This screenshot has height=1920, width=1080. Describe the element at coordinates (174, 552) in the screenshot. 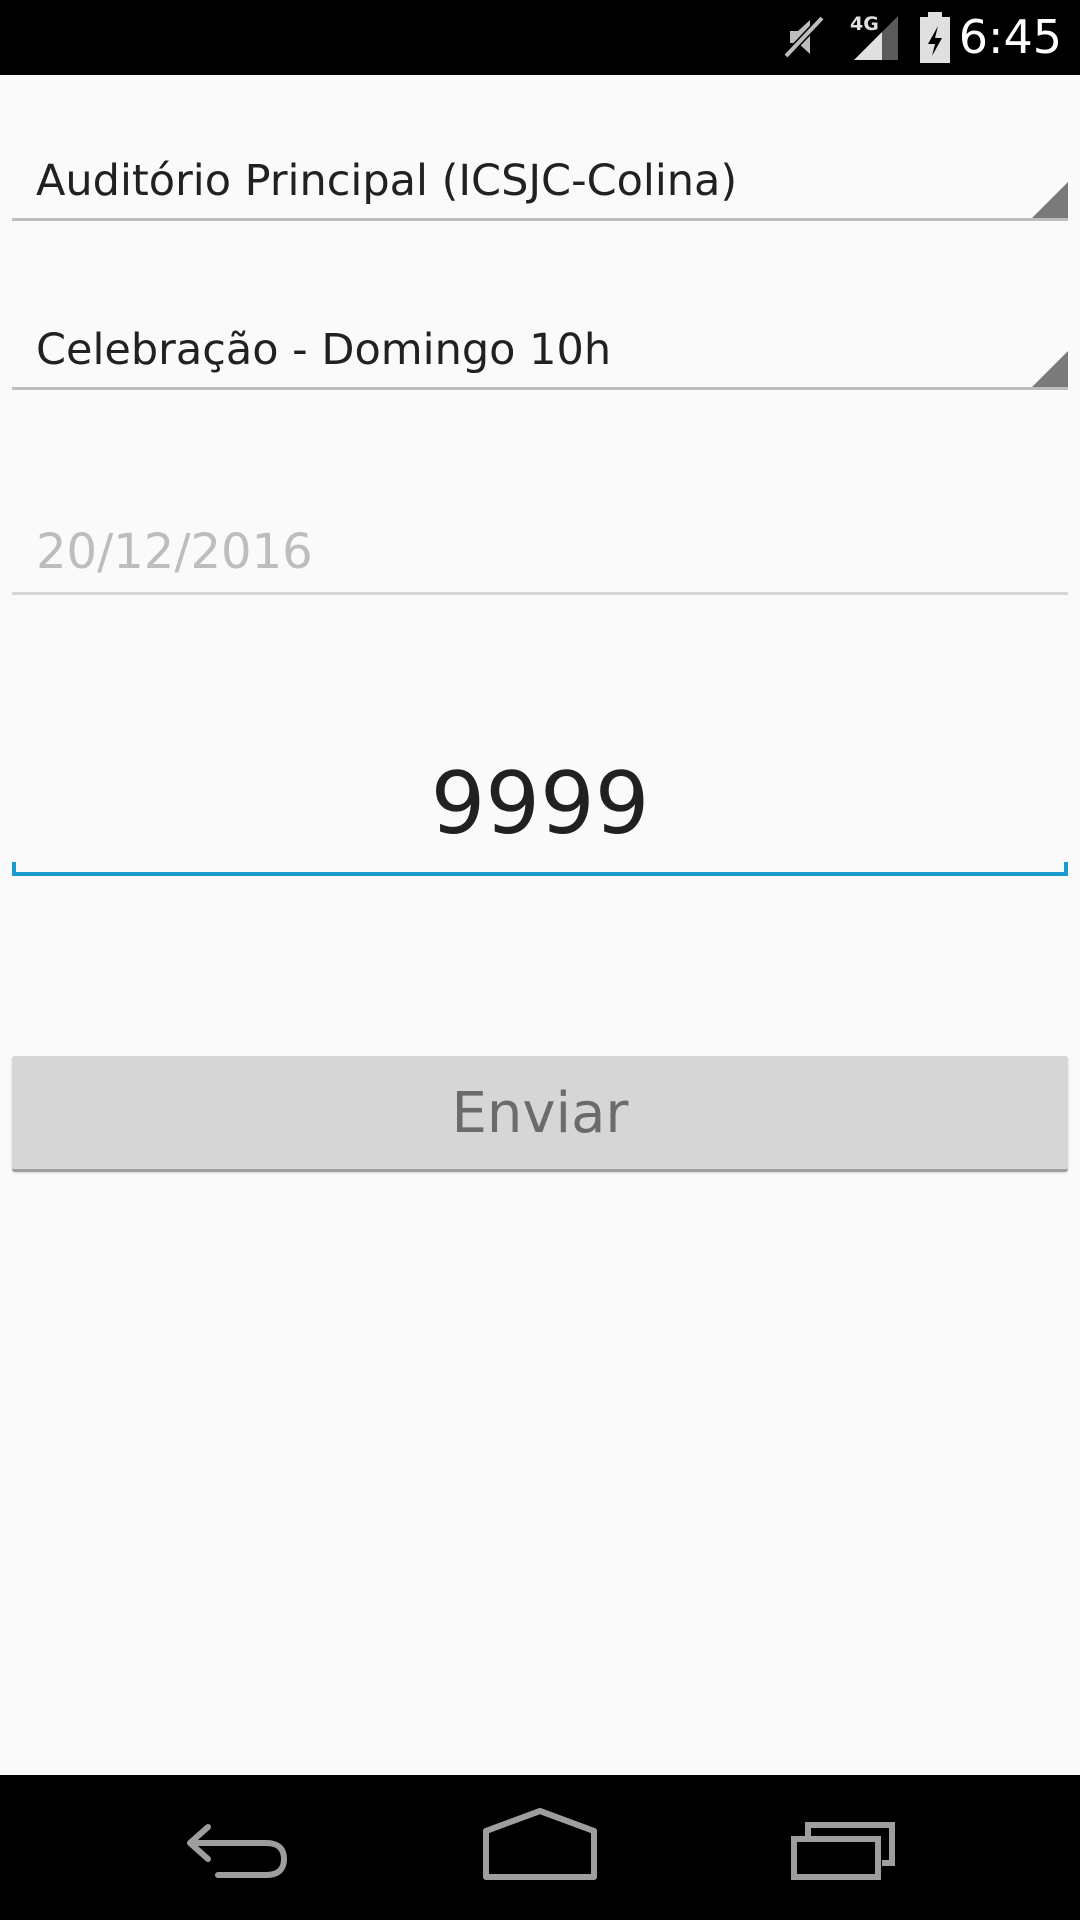

I see `date-field-value: 20/12/2016` at that location.